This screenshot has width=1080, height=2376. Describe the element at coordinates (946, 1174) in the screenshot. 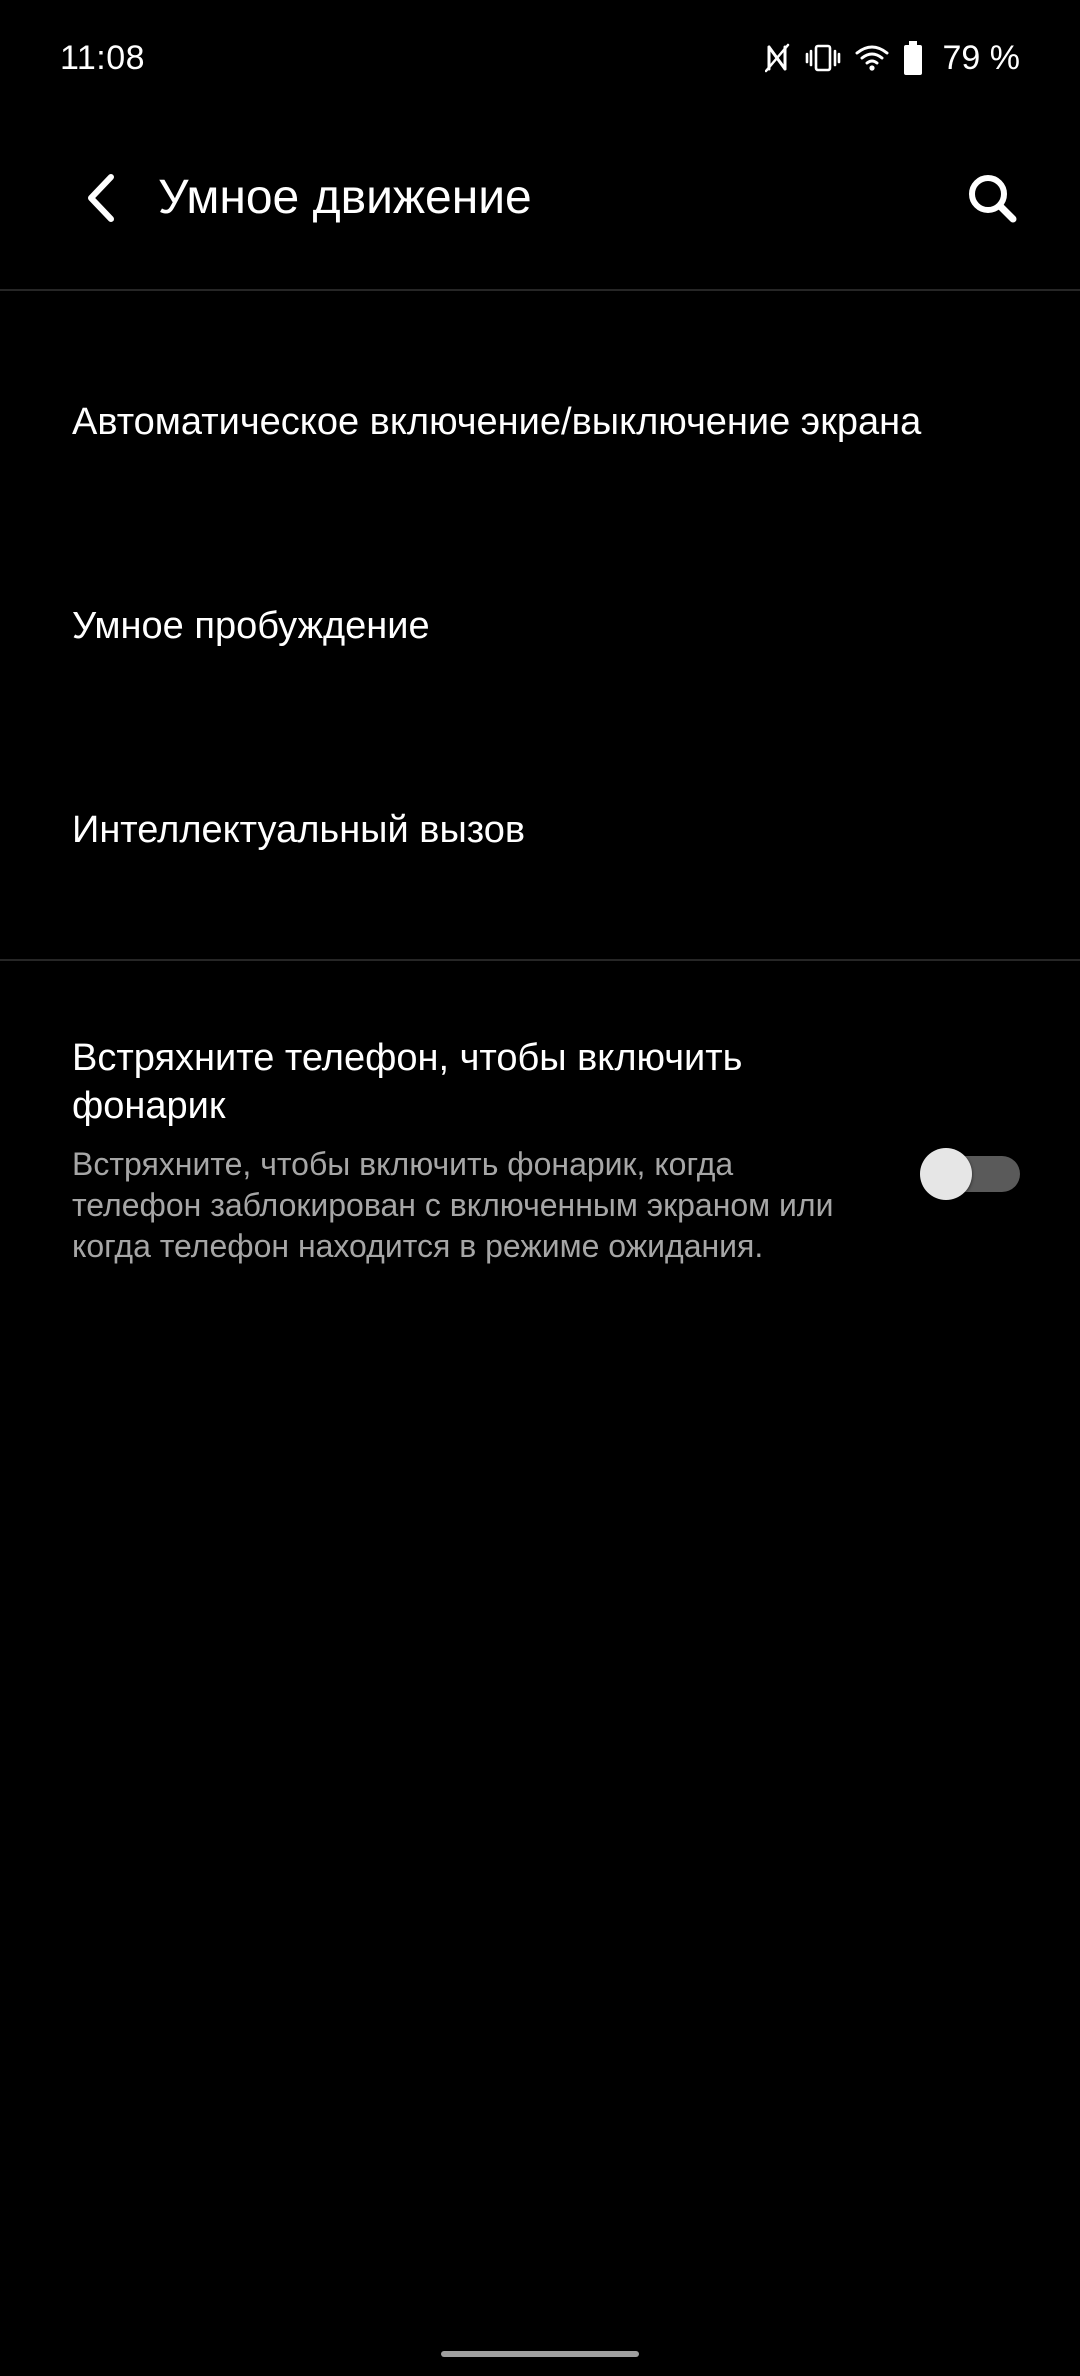

I see `switch-thumb` at that location.